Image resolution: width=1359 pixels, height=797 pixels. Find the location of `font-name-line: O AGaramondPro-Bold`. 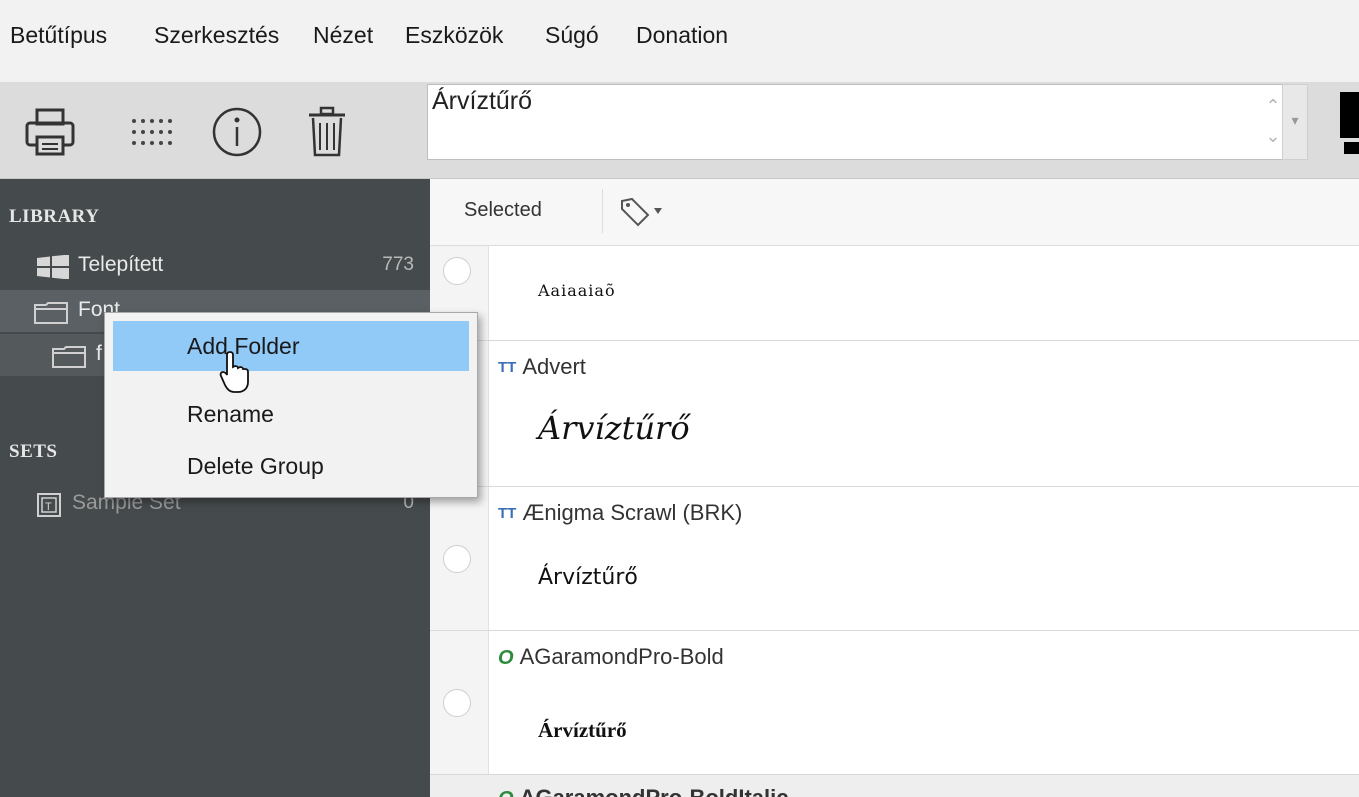

font-name-line: O AGaramondPro-Bold is located at coordinates (611, 657).